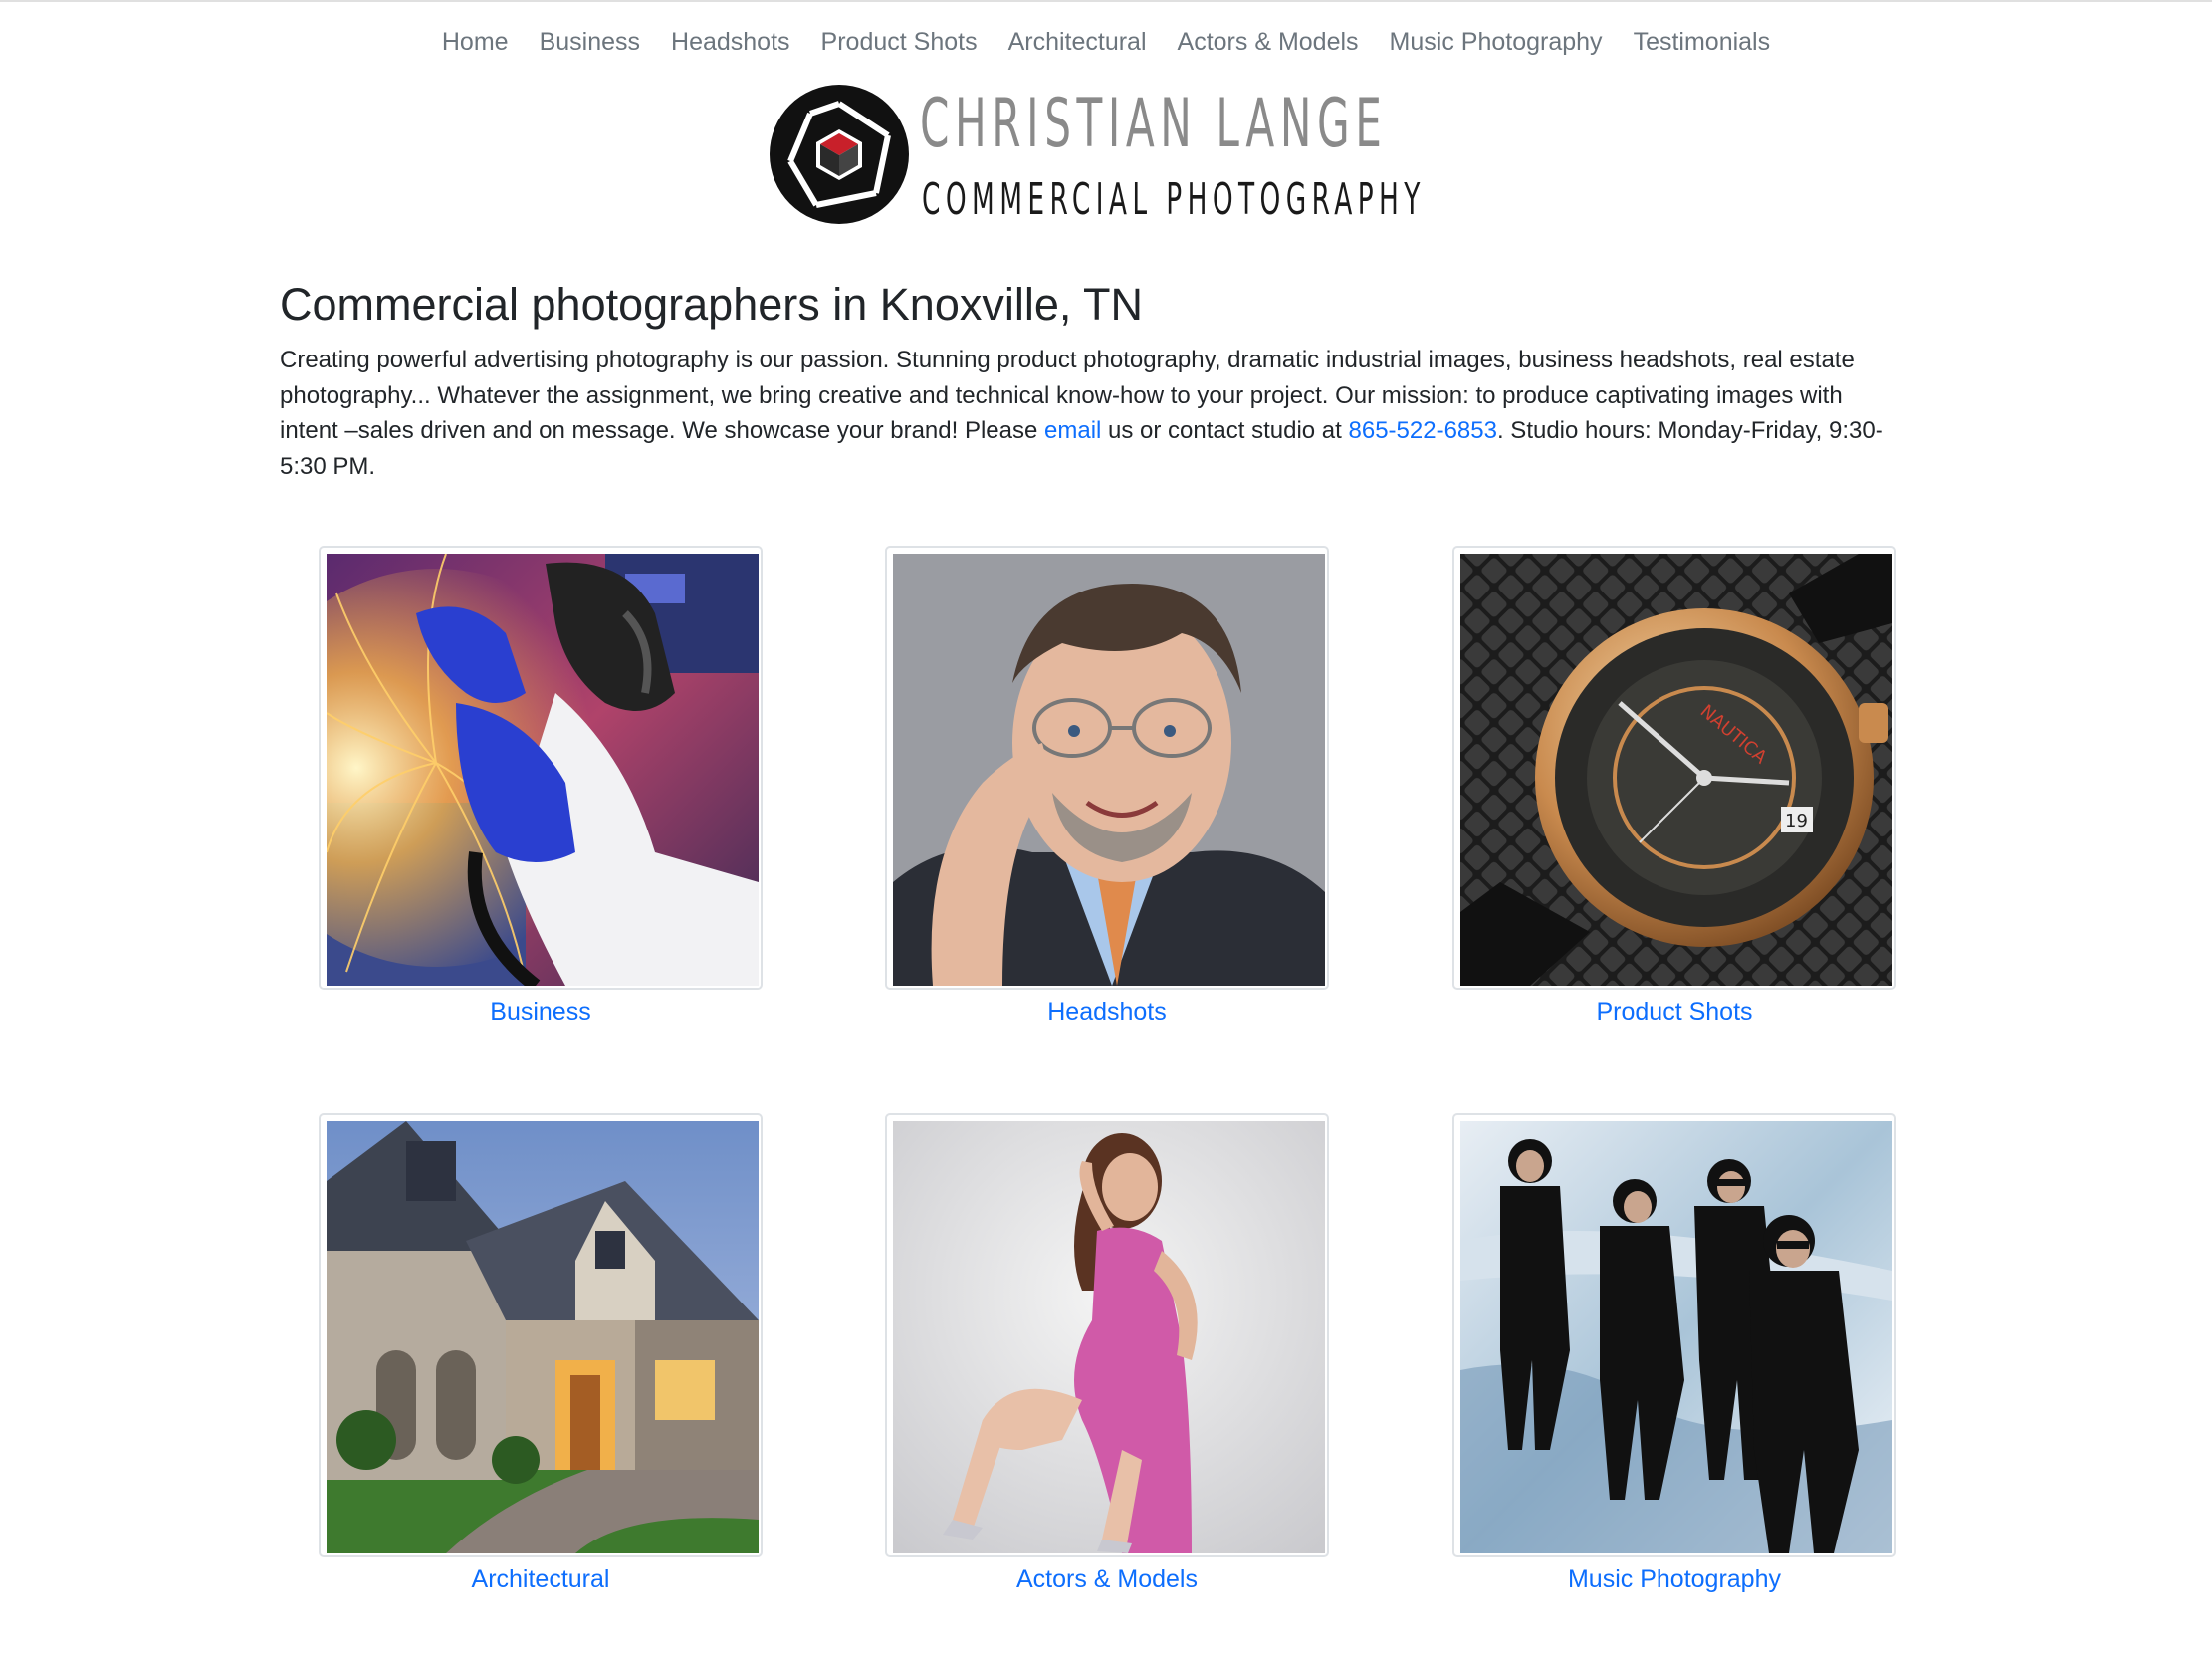  I want to click on gallery-card-business: Business, so click(541, 787).